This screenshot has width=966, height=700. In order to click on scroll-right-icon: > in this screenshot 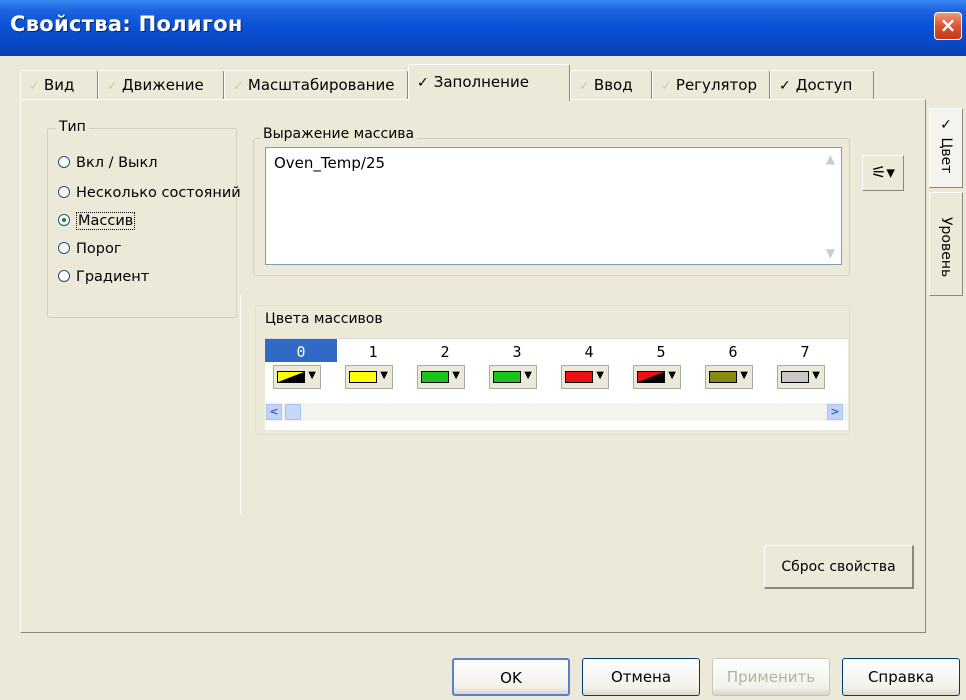, I will do `click(835, 412)`.